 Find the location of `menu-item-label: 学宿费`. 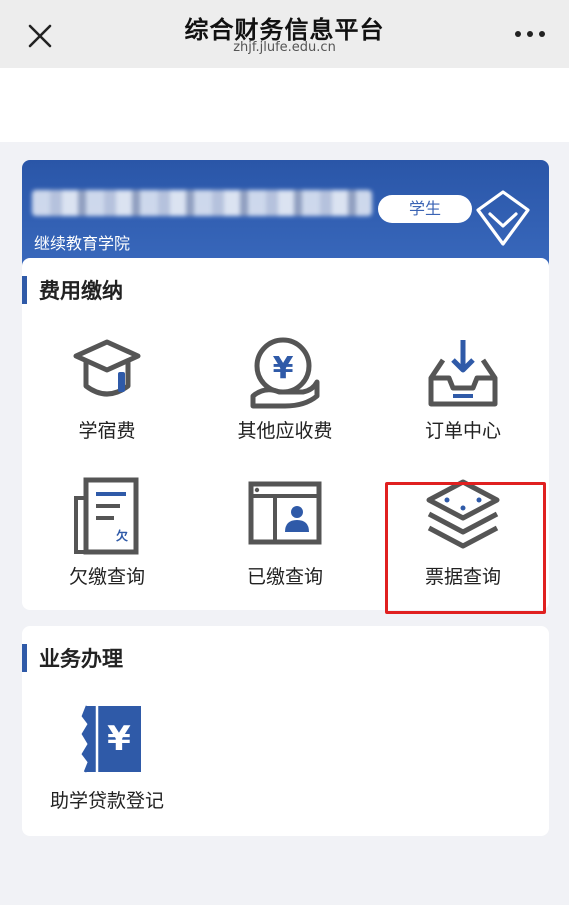

menu-item-label: 学宿费 is located at coordinates (107, 431).